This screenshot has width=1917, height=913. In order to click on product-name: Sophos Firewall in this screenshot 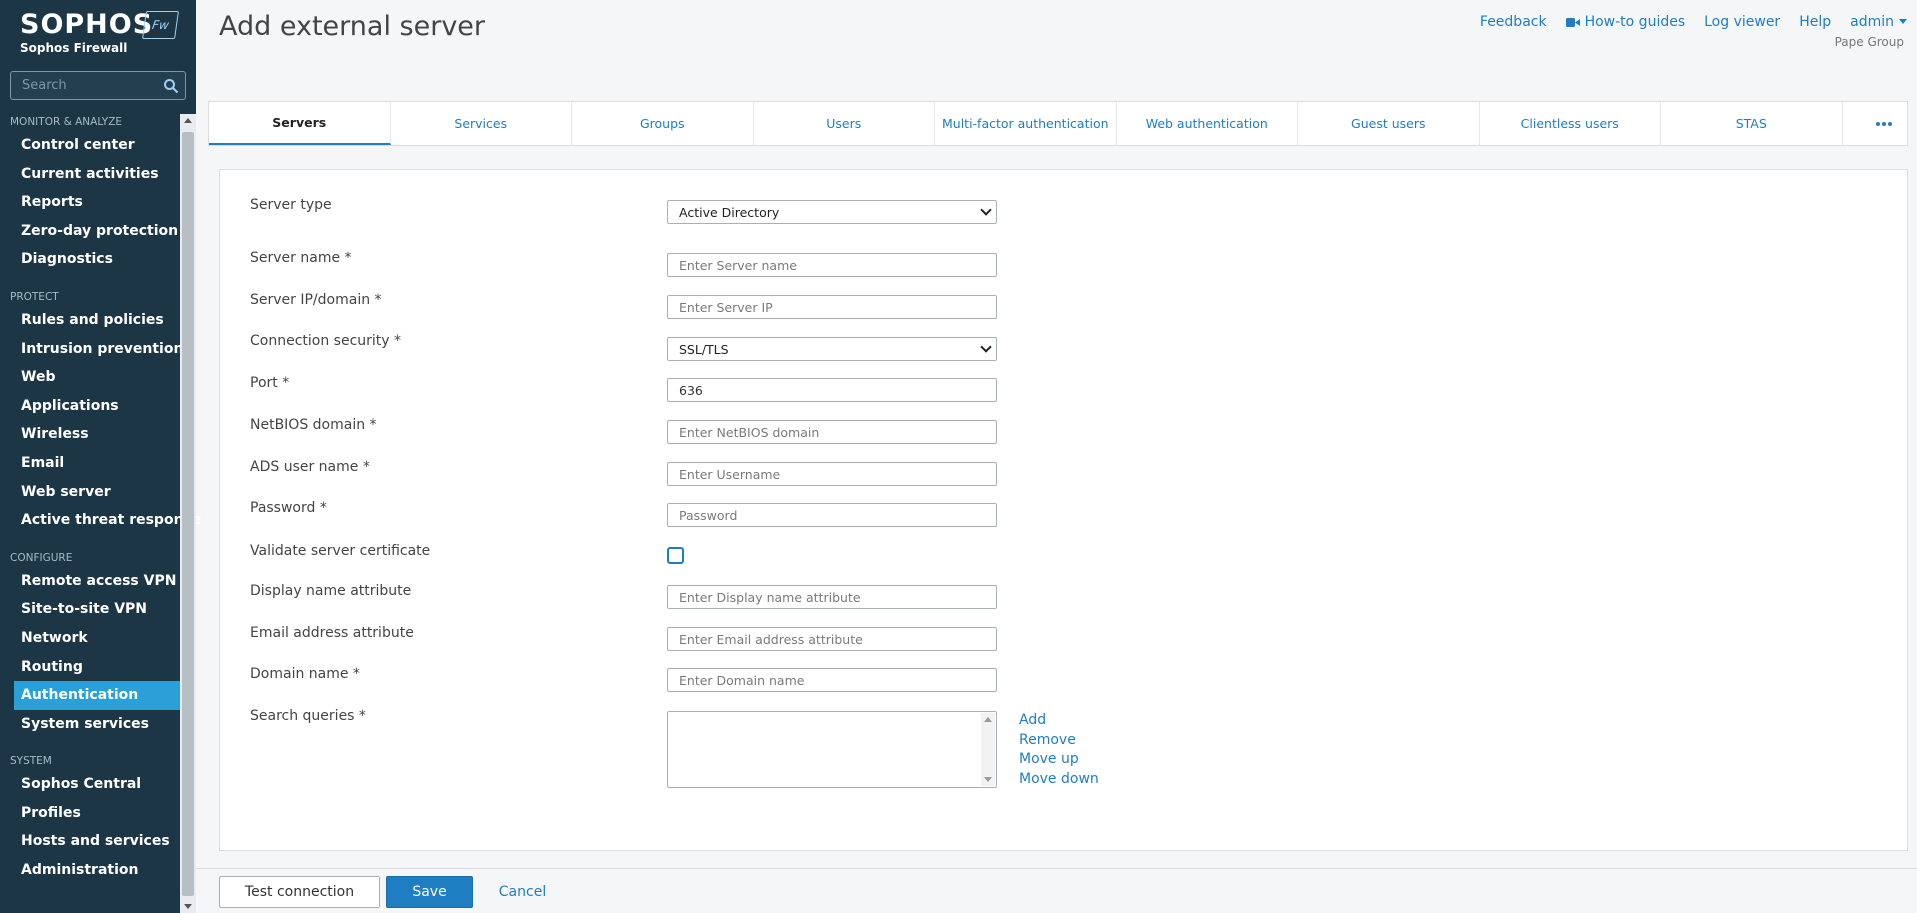, I will do `click(74, 48)`.